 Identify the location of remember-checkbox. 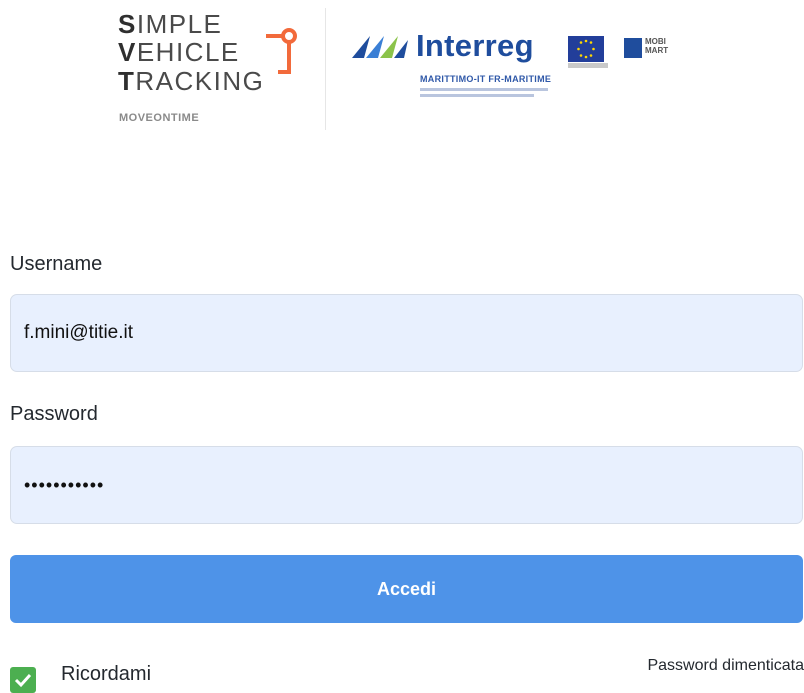
(23, 680).